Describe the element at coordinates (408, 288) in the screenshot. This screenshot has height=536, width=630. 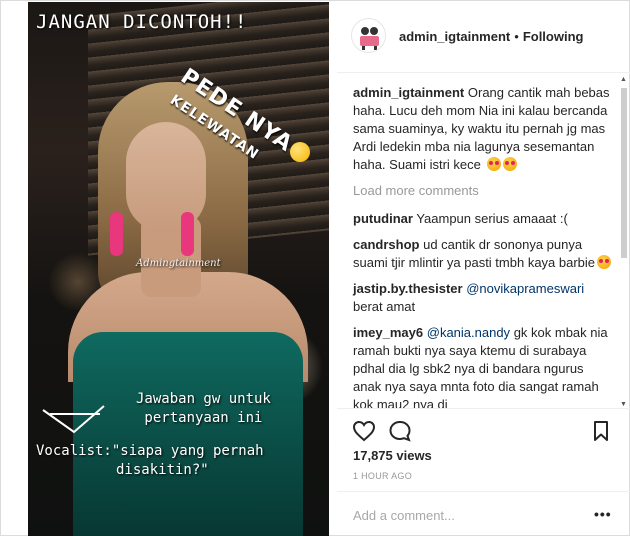
I see `comment-username: jastip.by.thesister` at that location.